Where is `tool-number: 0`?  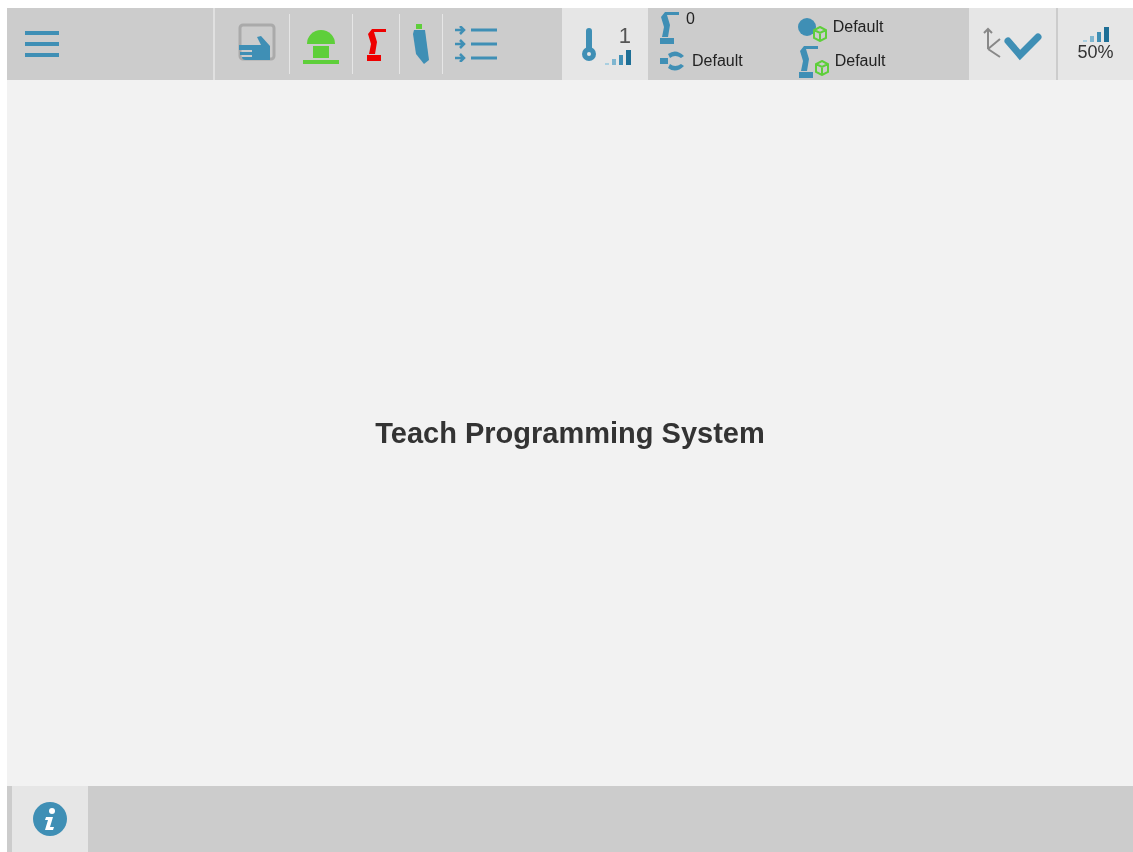
tool-number: 0 is located at coordinates (690, 19).